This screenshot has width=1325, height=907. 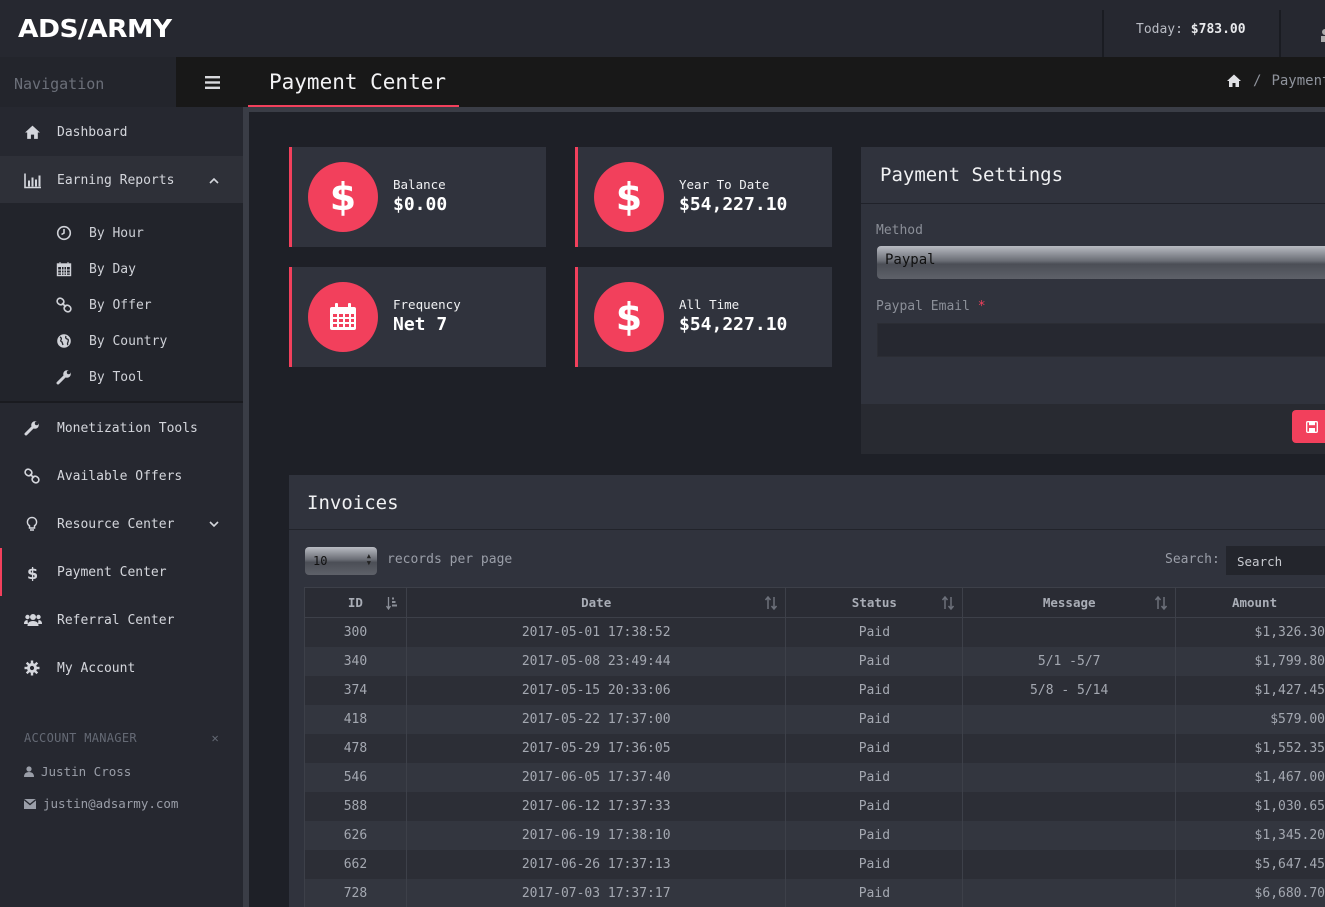 I want to click on column-header-id: ID, so click(x=355, y=602).